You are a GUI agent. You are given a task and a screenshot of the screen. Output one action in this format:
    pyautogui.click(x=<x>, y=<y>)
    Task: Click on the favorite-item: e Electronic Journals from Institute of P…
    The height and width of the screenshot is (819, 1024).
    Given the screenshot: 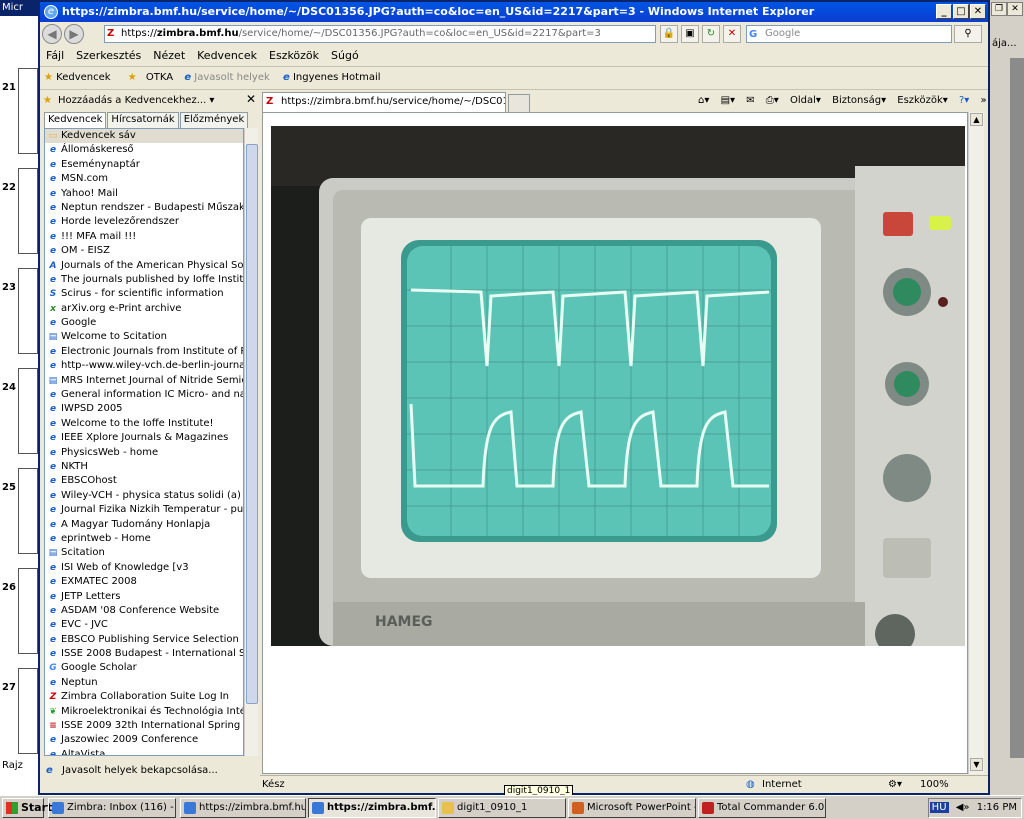 What is the action you would take?
    pyautogui.click(x=144, y=352)
    